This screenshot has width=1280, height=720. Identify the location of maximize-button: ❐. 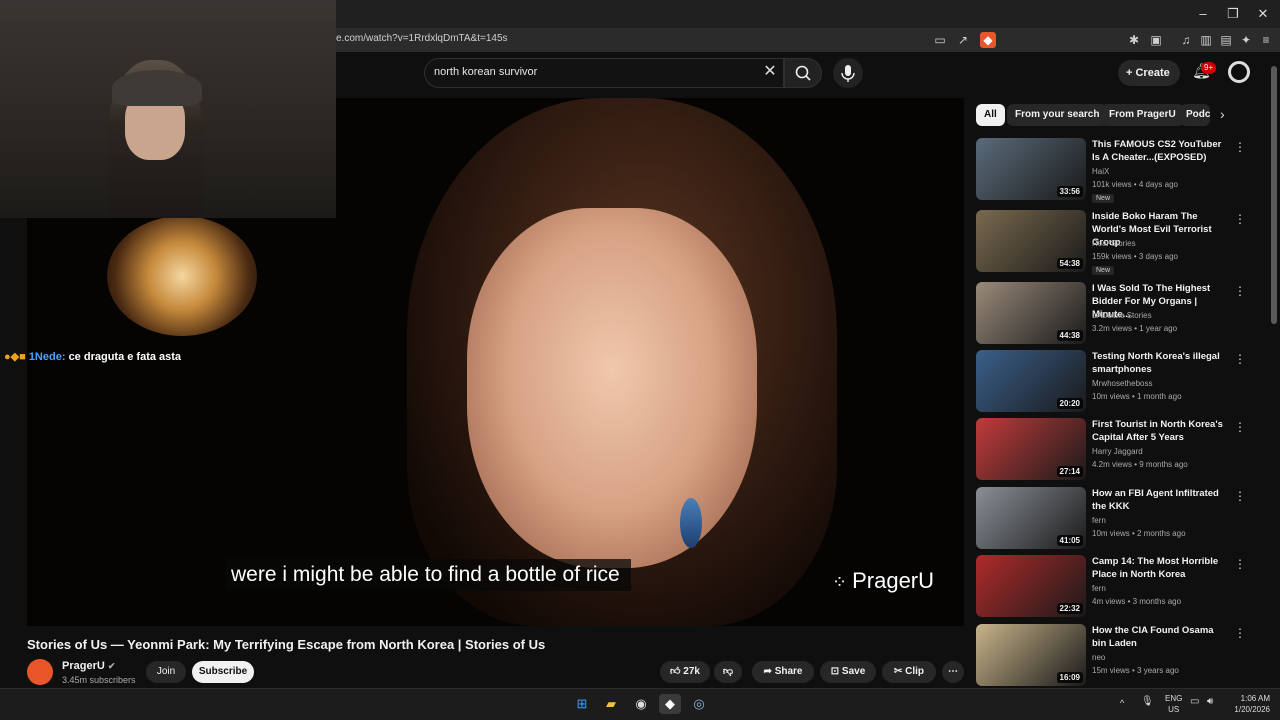
(1233, 14).